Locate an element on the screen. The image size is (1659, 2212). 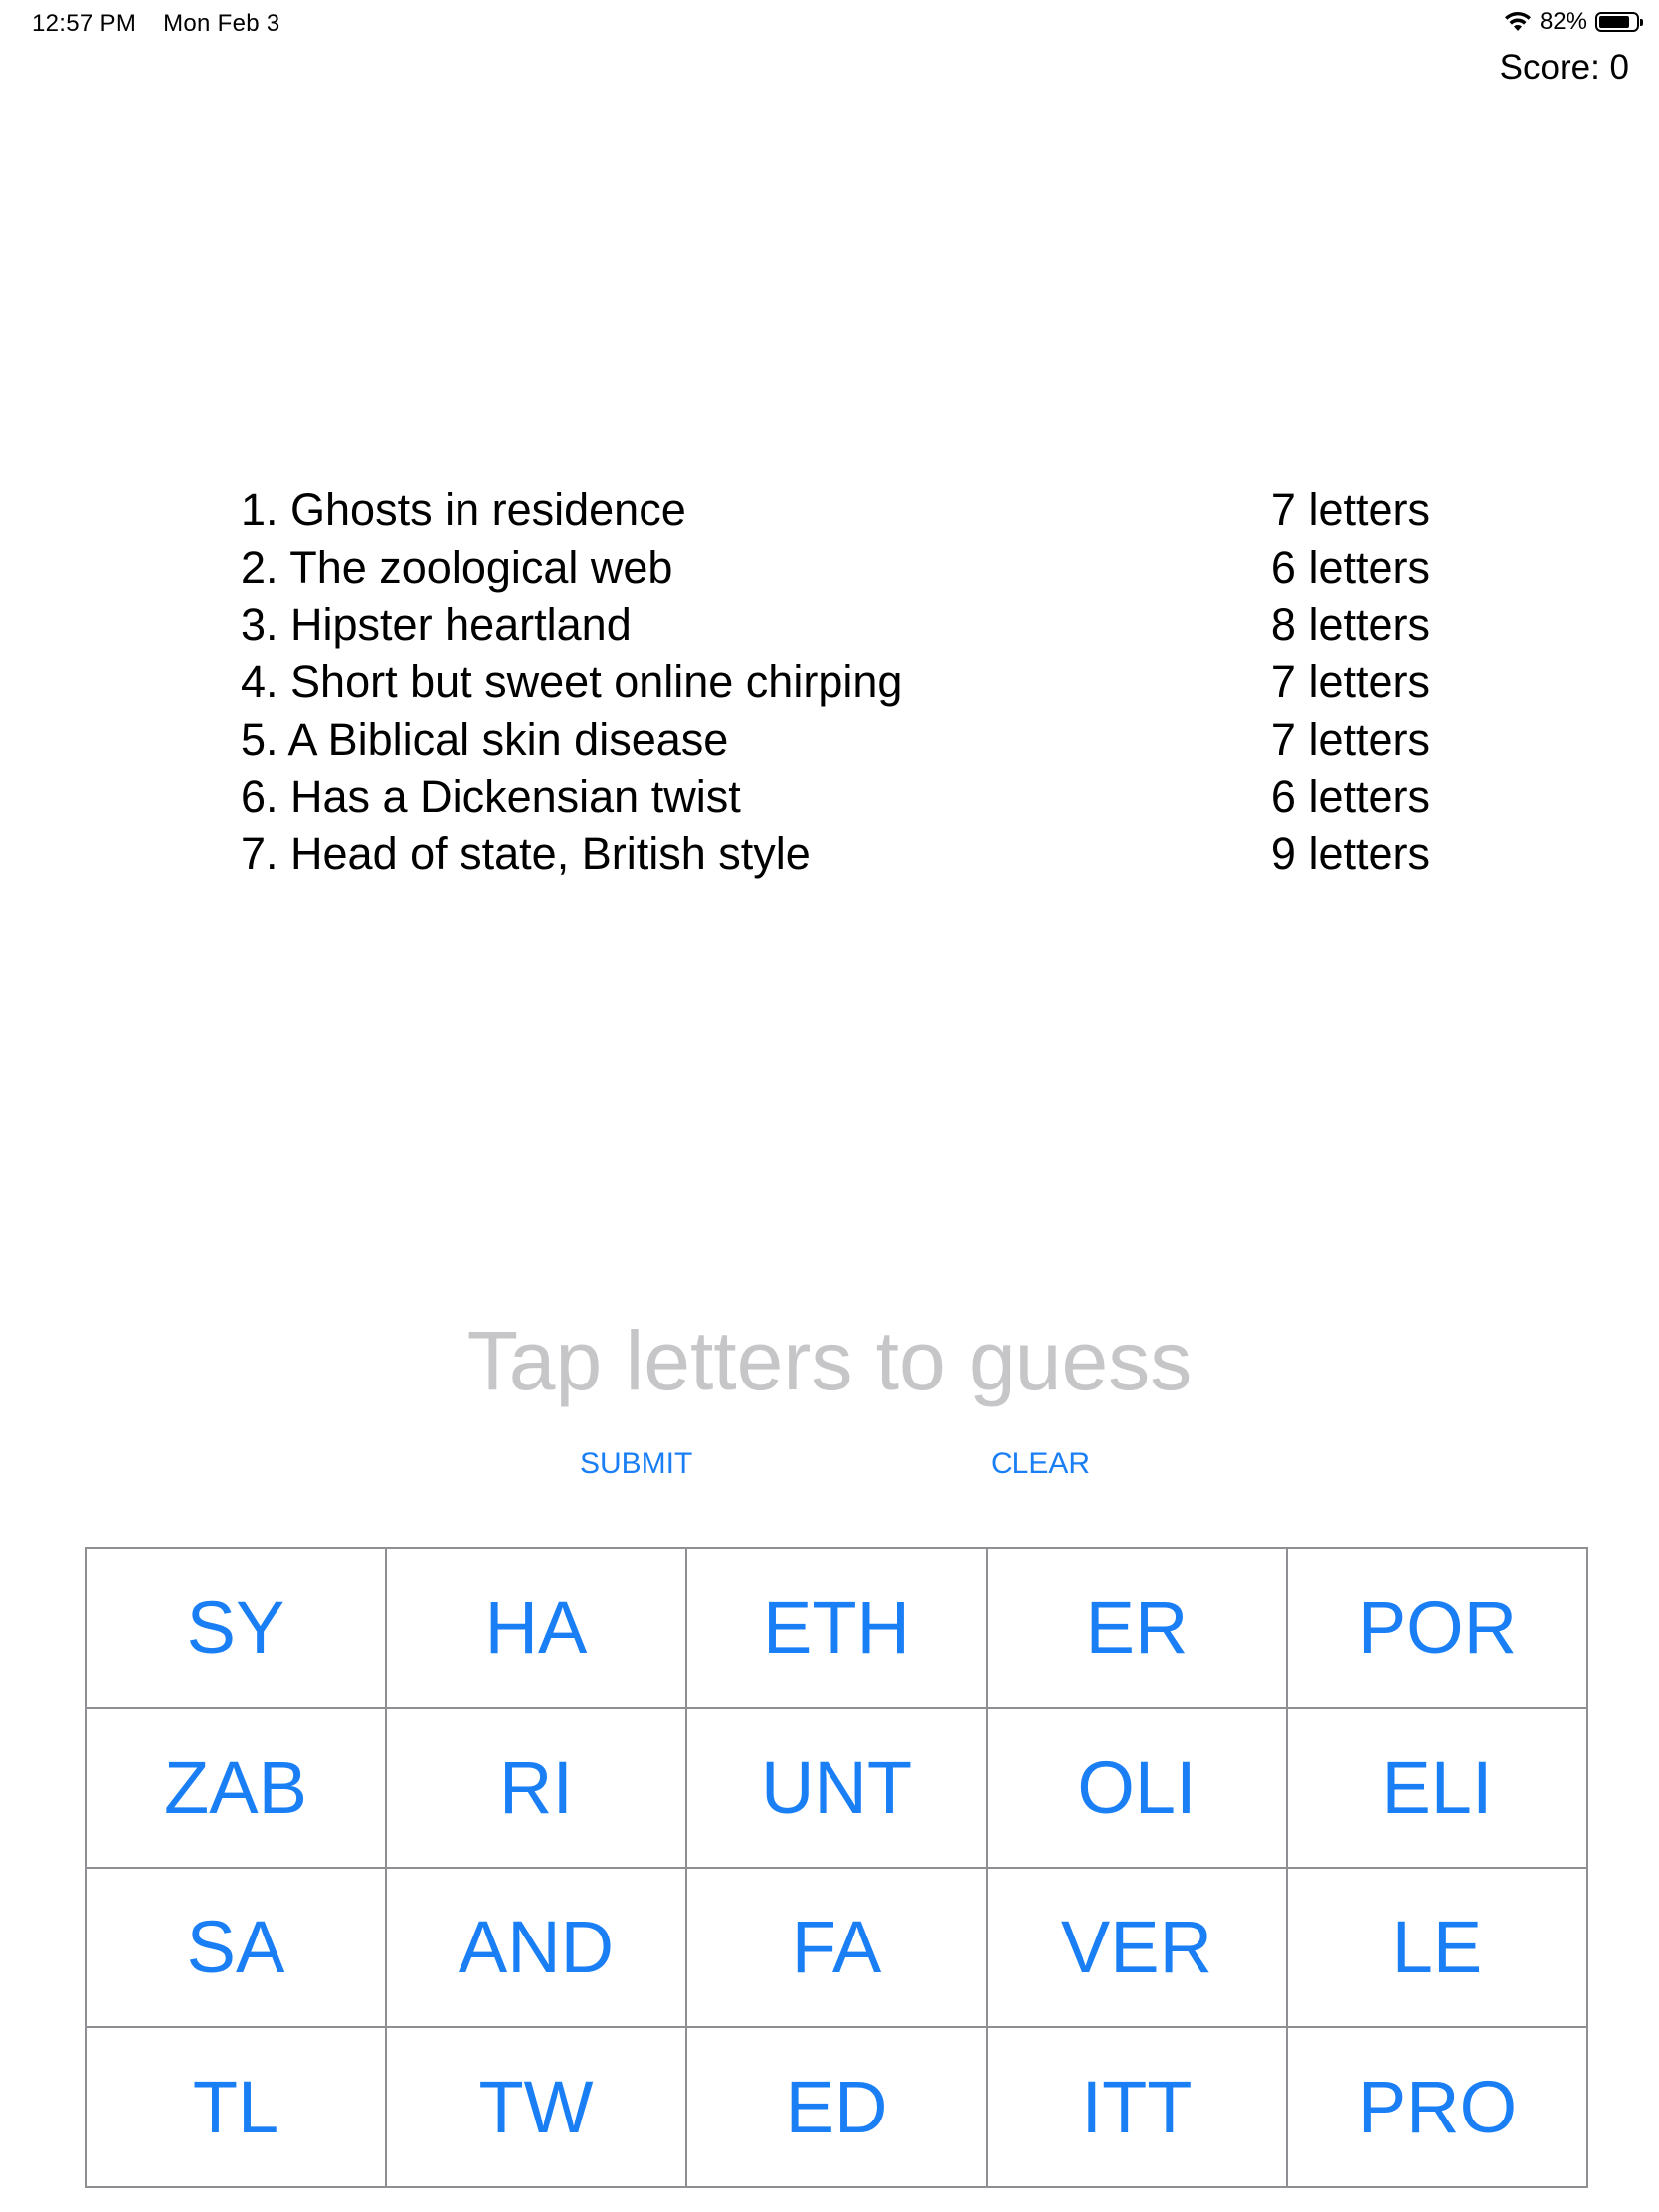
letter-tile: LE is located at coordinates (1437, 1947).